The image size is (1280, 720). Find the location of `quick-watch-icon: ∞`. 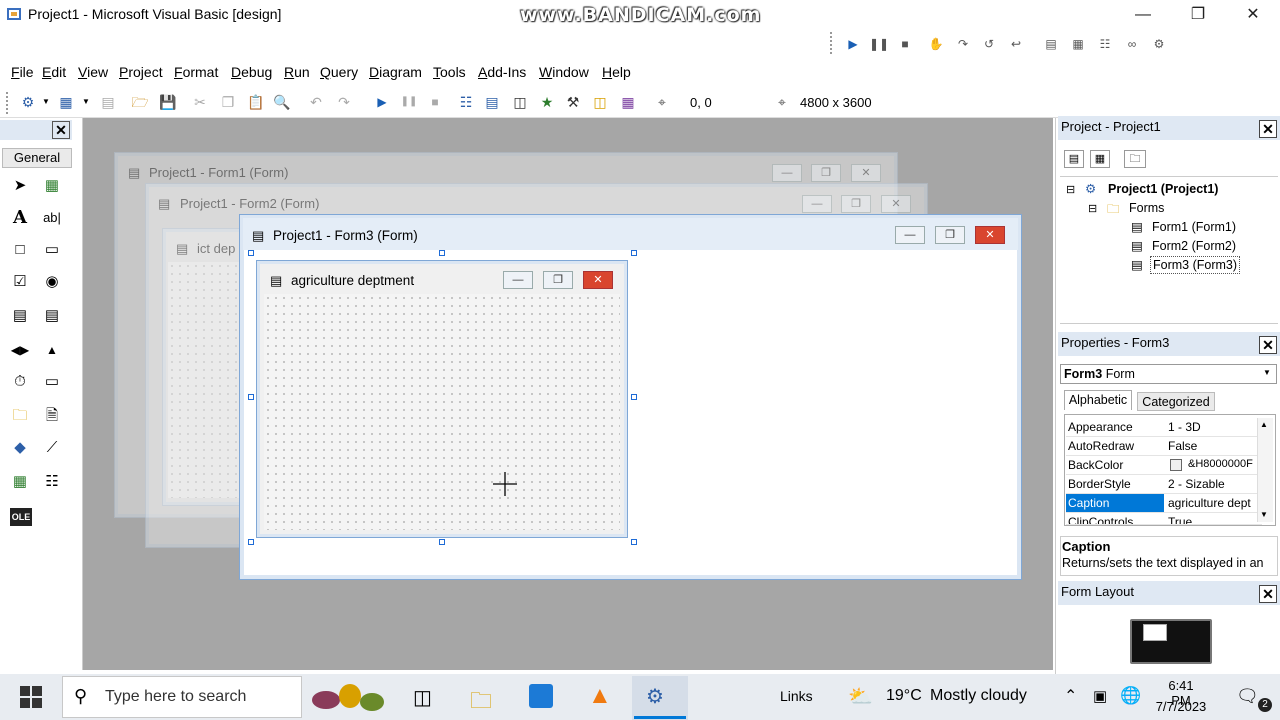

quick-watch-icon: ∞ is located at coordinates (1132, 44).